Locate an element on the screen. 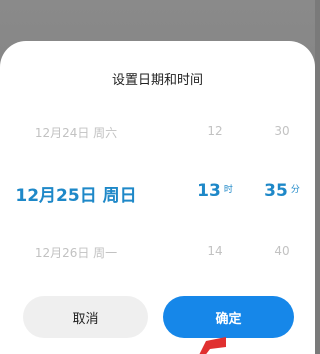 The height and width of the screenshot is (354, 320). minute-option-prev: 30 is located at coordinates (282, 131).